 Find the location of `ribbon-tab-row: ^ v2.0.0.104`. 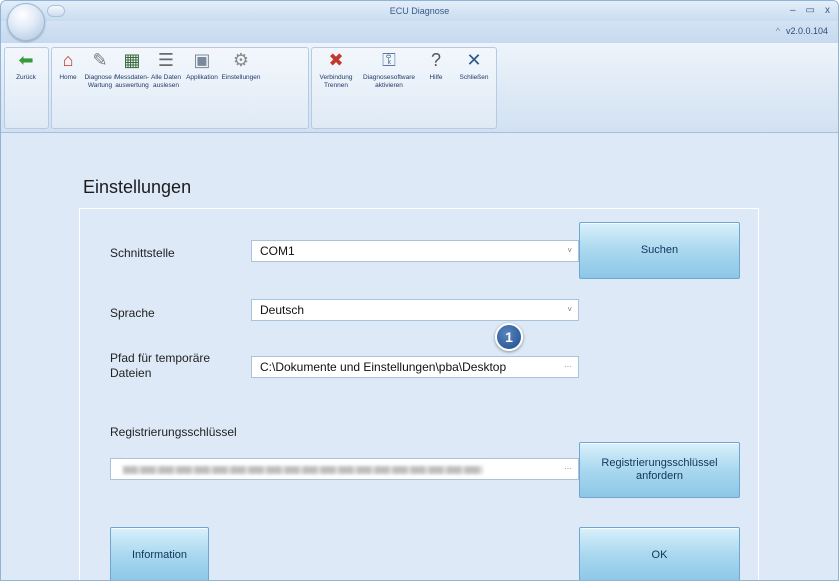

ribbon-tab-row: ^ v2.0.0.104 is located at coordinates (419, 32).